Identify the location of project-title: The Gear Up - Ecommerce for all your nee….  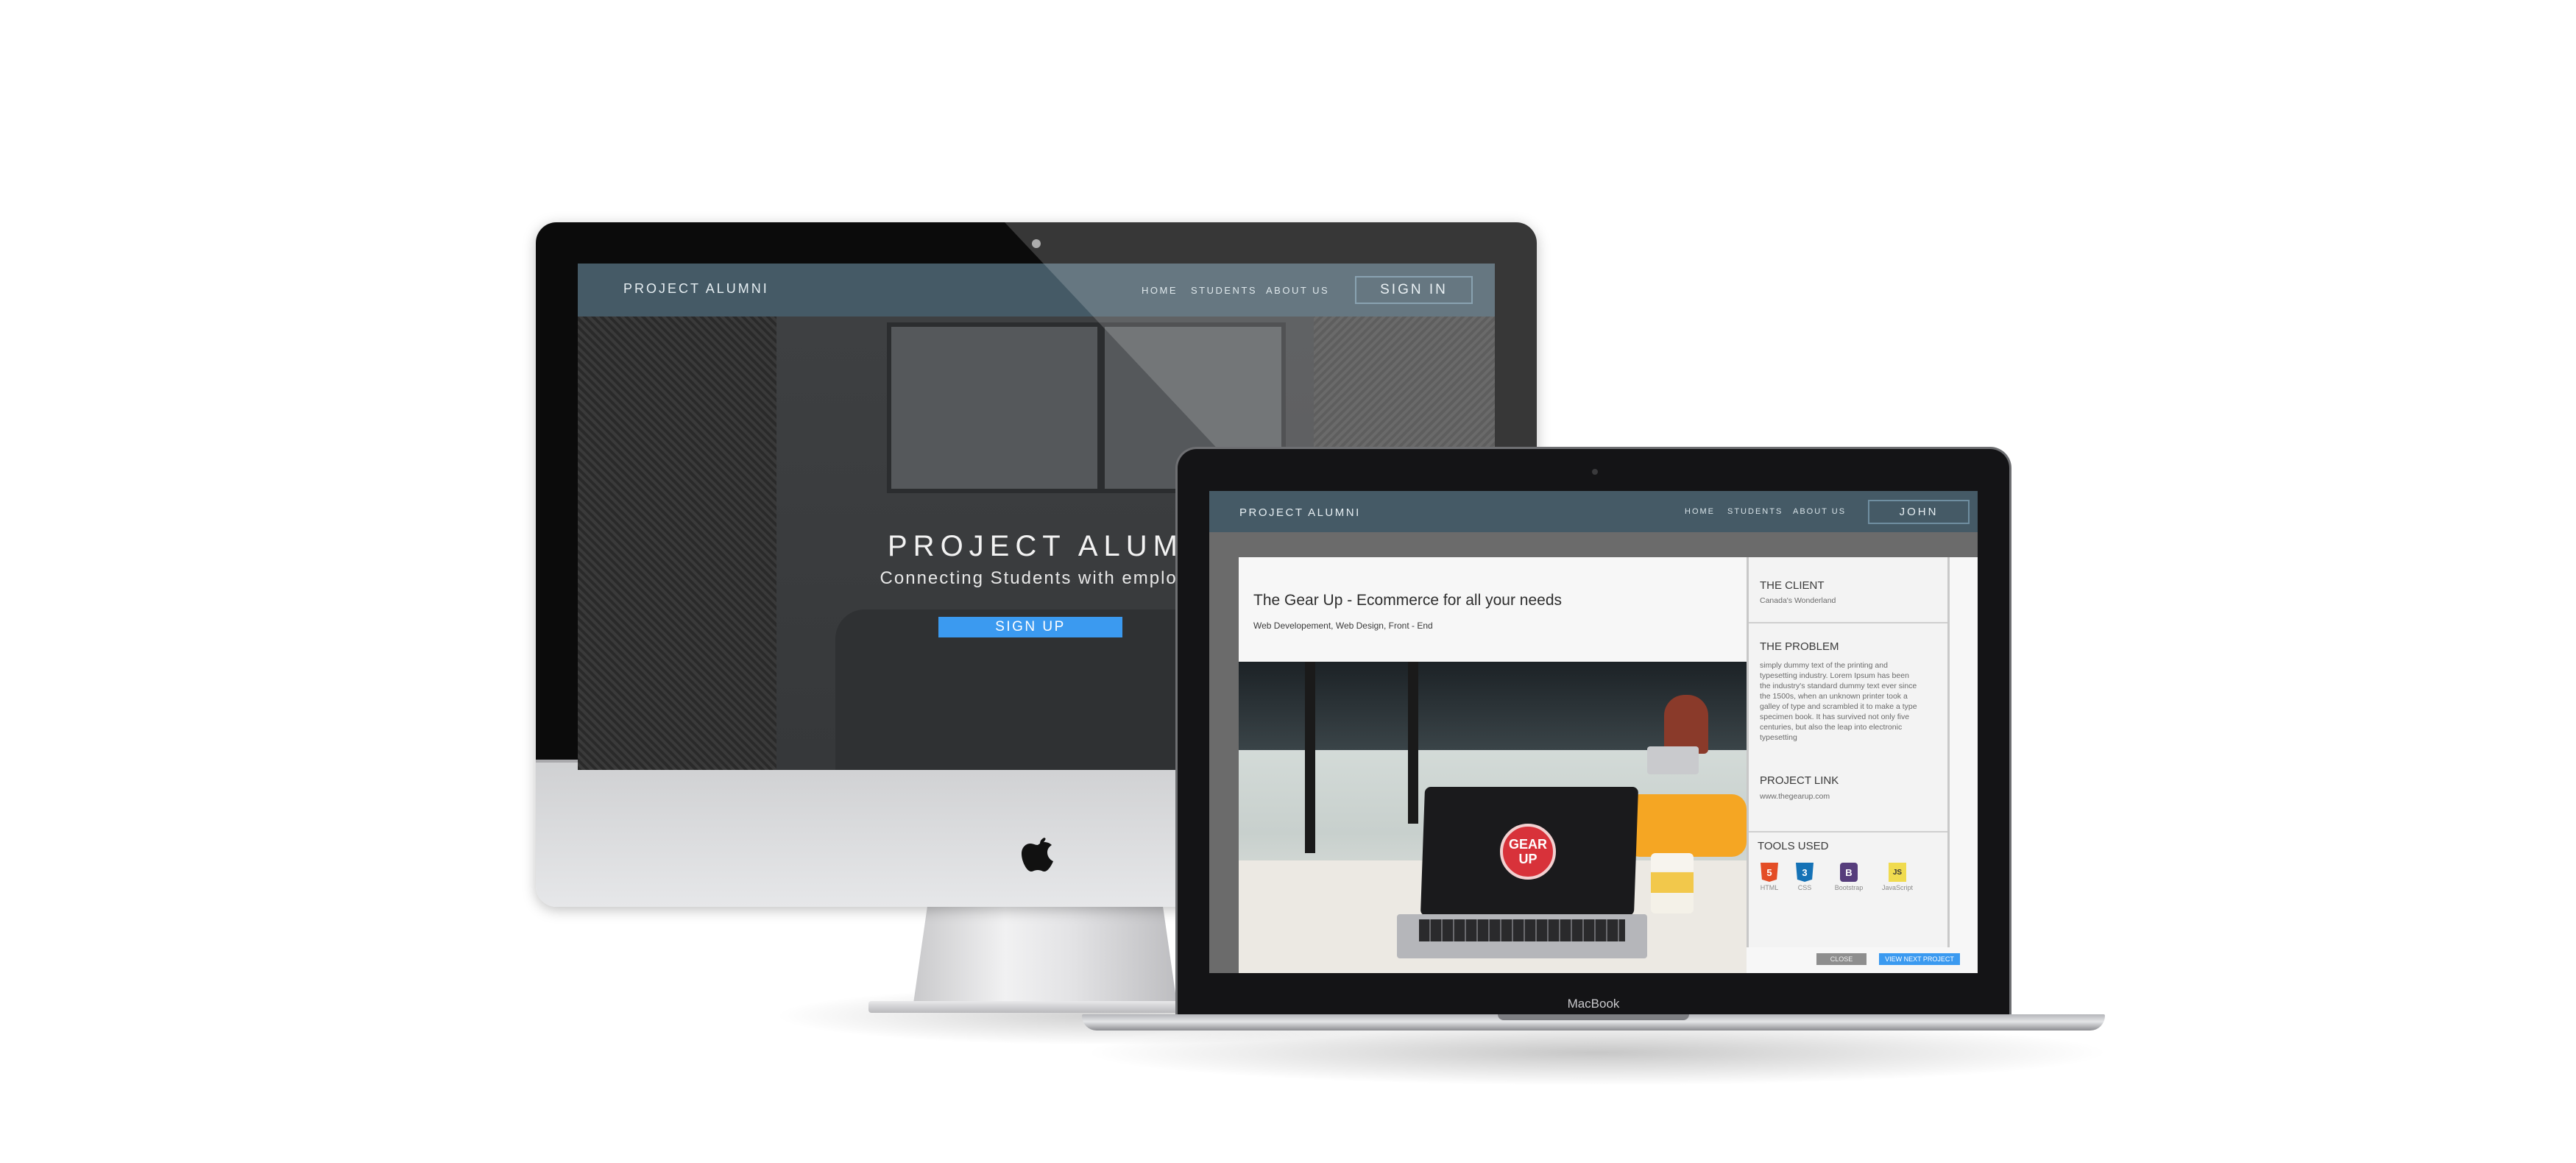
(1407, 600).